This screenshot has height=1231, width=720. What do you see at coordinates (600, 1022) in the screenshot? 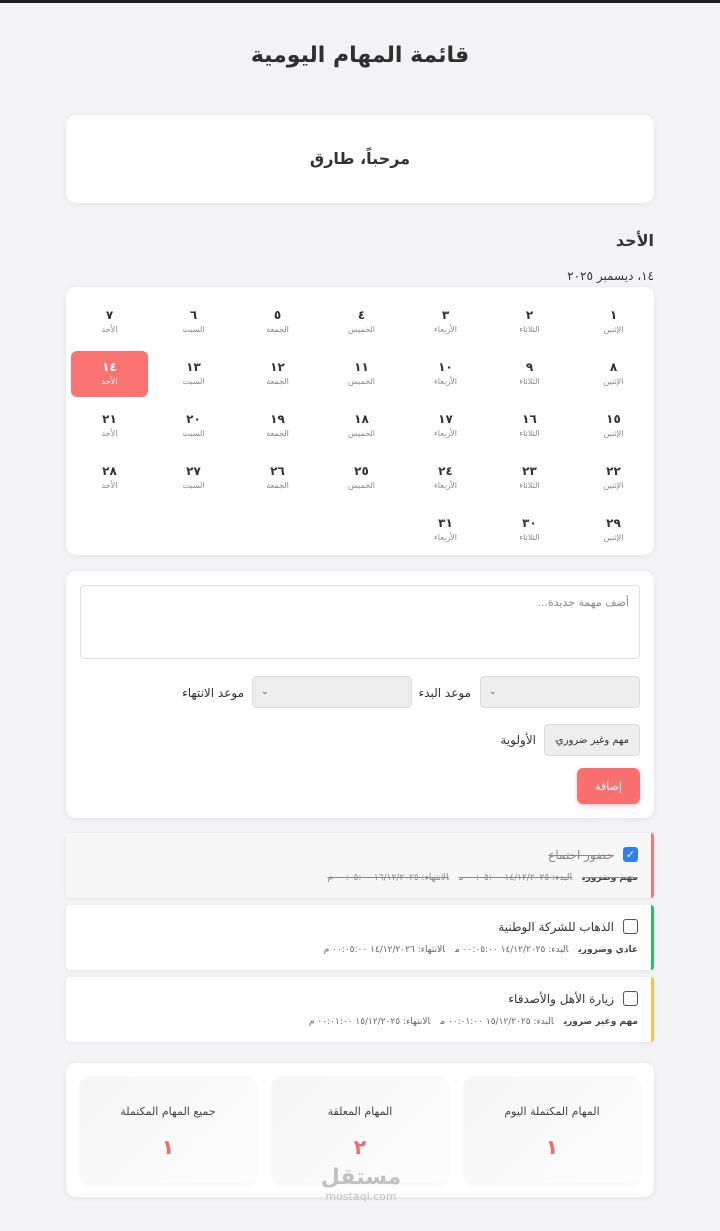
I see `task-priority: مهم وغير ضروري` at bounding box center [600, 1022].